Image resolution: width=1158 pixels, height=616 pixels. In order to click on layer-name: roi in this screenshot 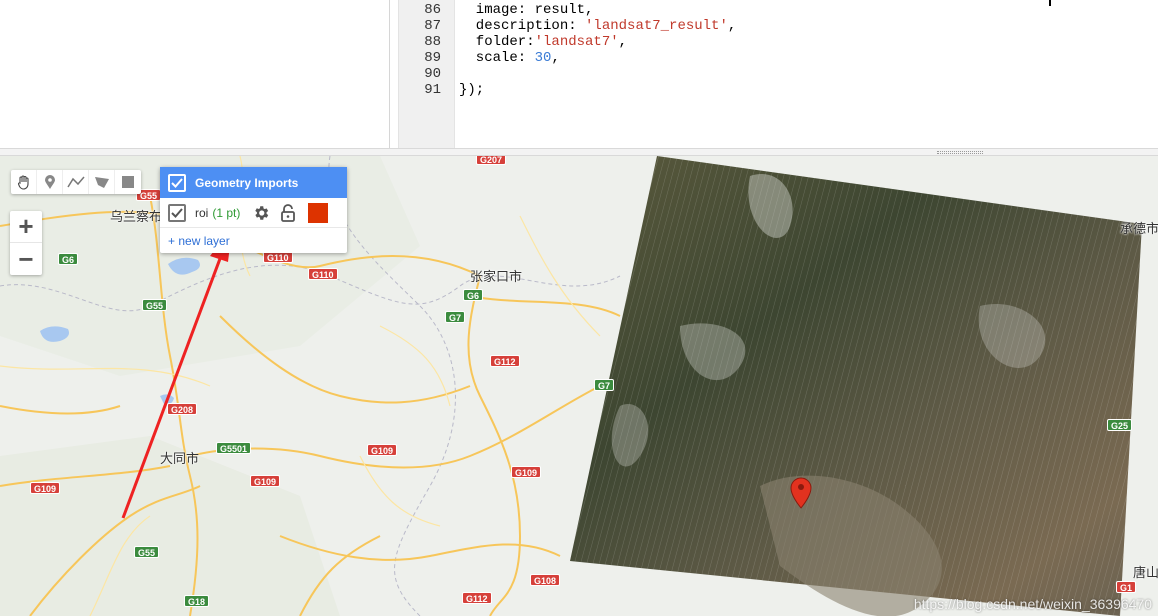, I will do `click(201, 213)`.